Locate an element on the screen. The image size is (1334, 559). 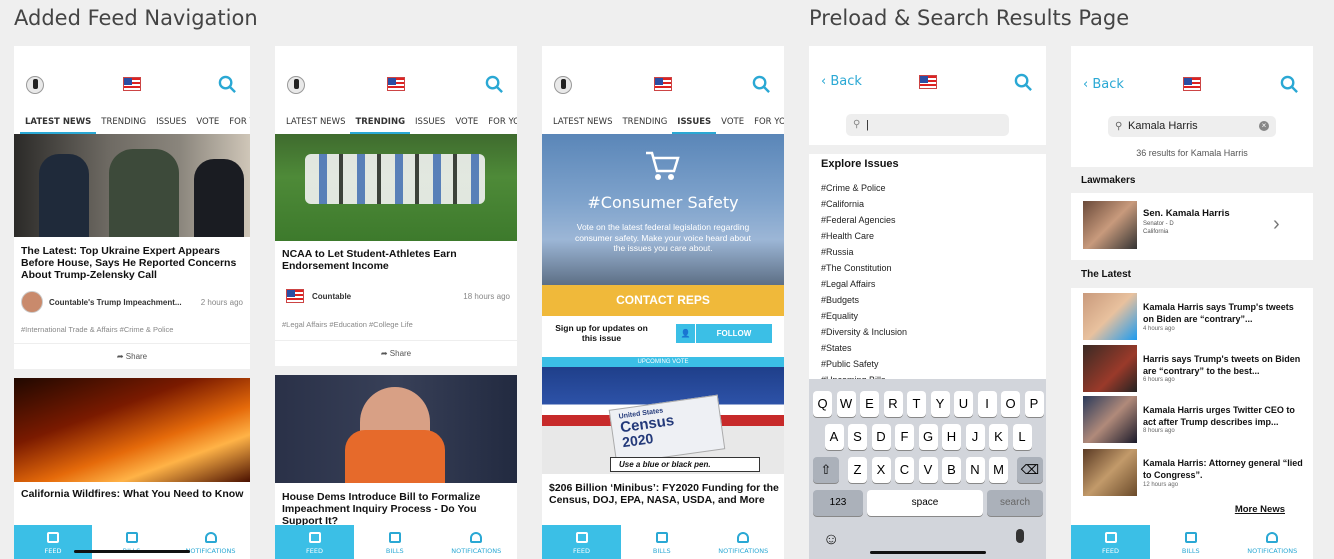
delete-key: ⌫ is located at coordinates (1030, 470).